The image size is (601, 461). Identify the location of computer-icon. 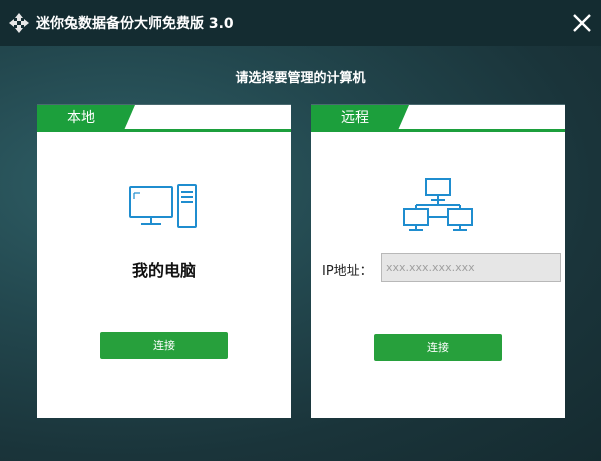
(163, 206).